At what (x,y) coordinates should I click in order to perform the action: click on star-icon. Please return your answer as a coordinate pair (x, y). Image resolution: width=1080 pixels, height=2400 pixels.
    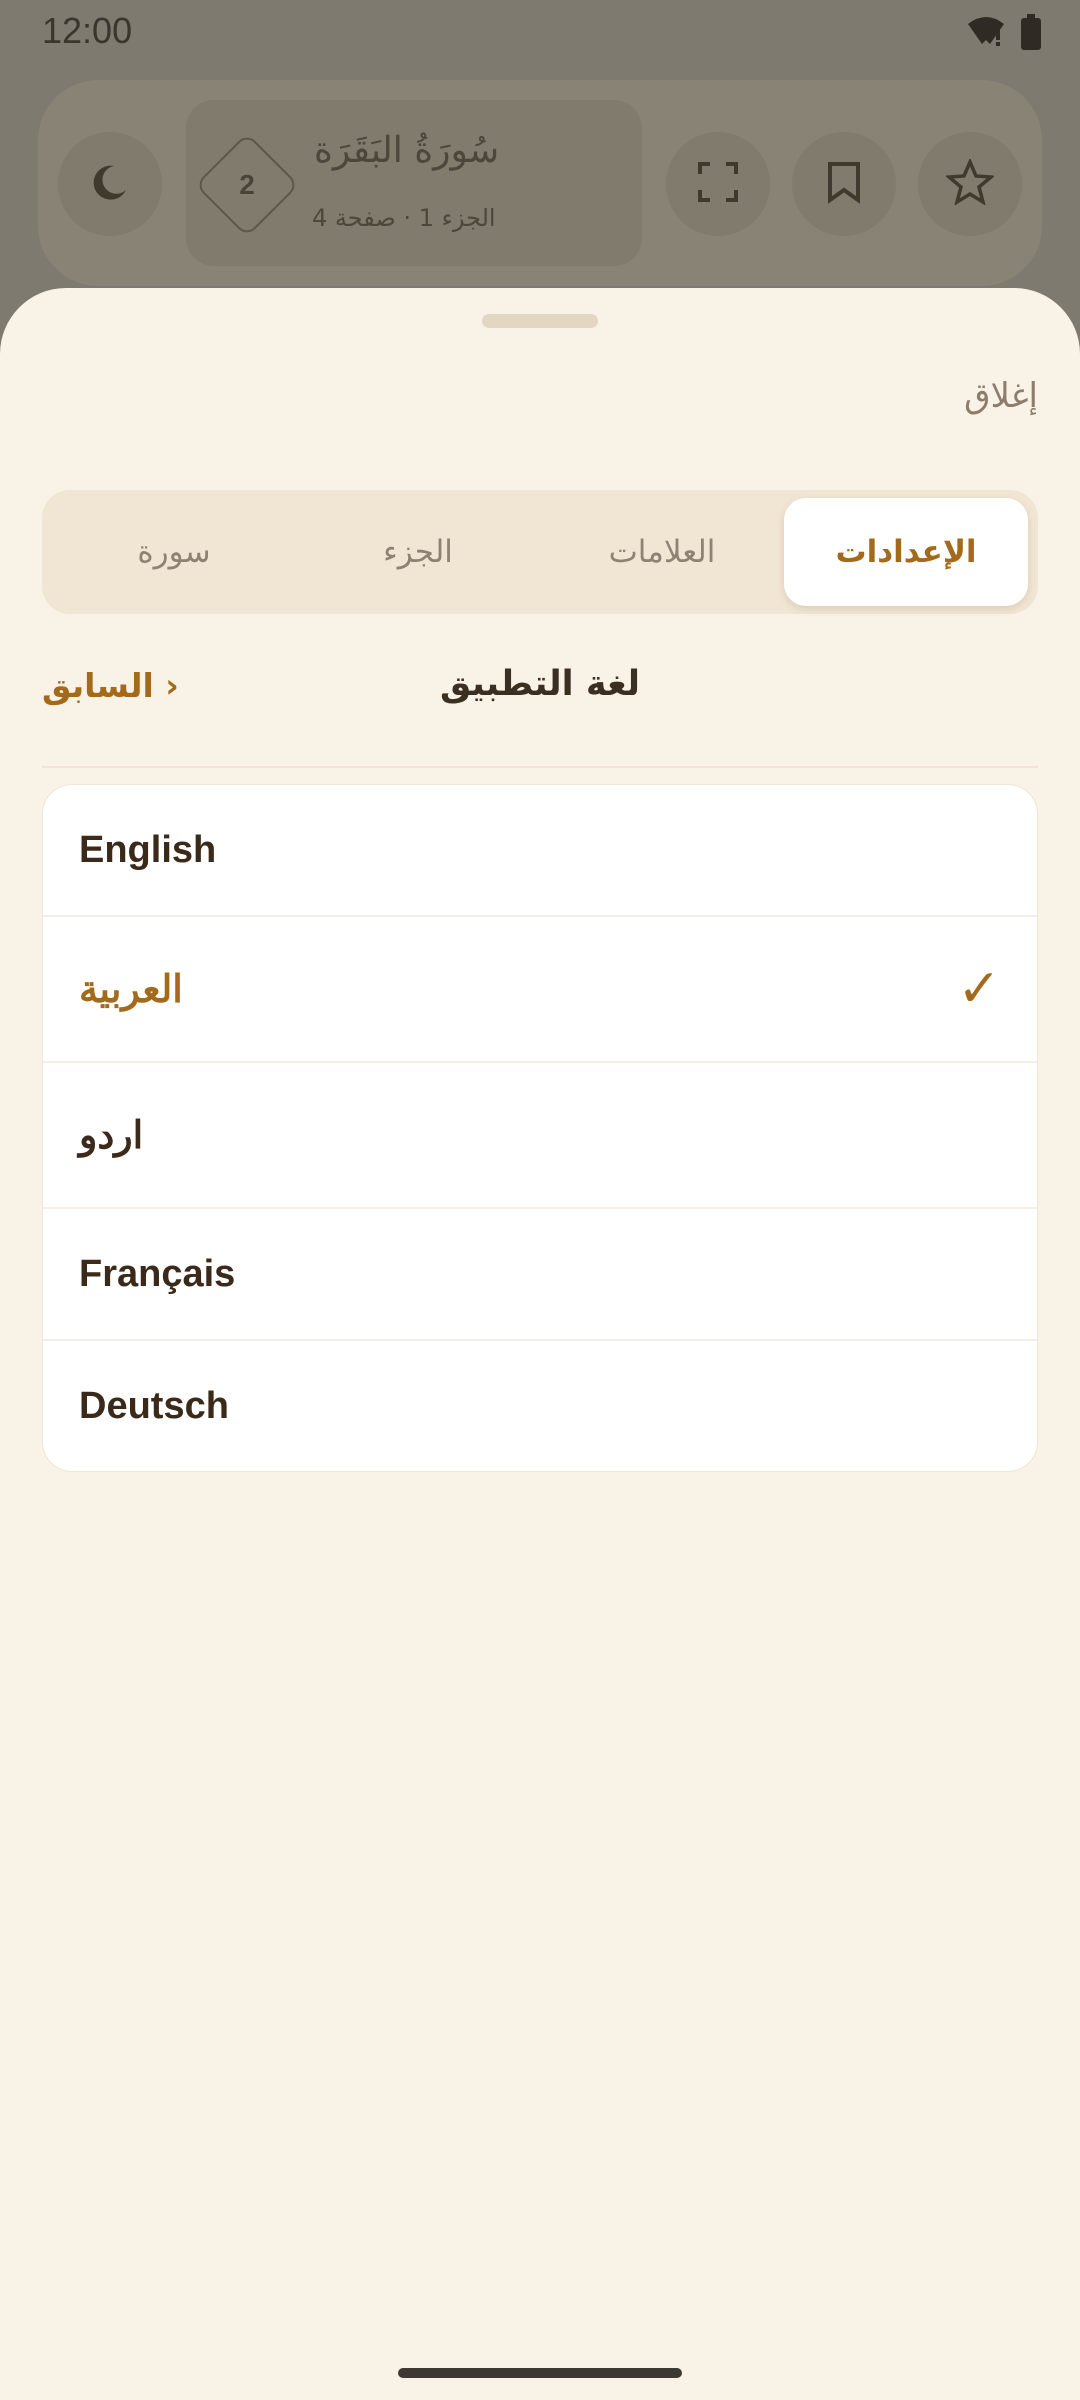
    Looking at the image, I should click on (970, 183).